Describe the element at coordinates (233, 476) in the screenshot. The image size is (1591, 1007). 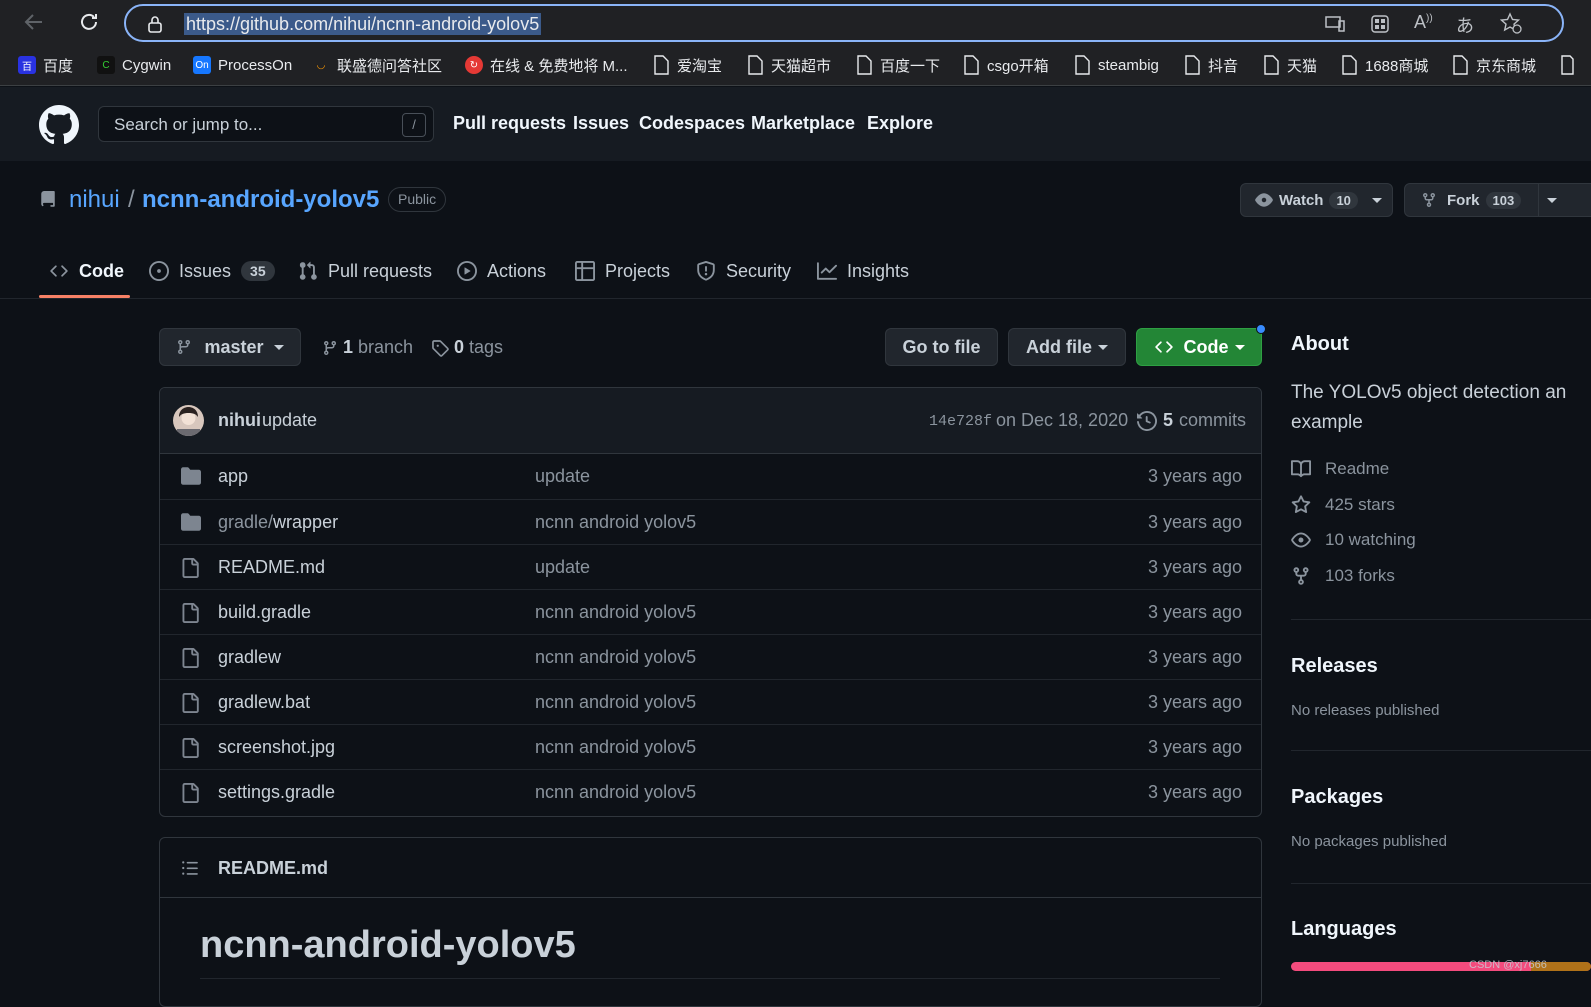
I see `file-name: app` at that location.